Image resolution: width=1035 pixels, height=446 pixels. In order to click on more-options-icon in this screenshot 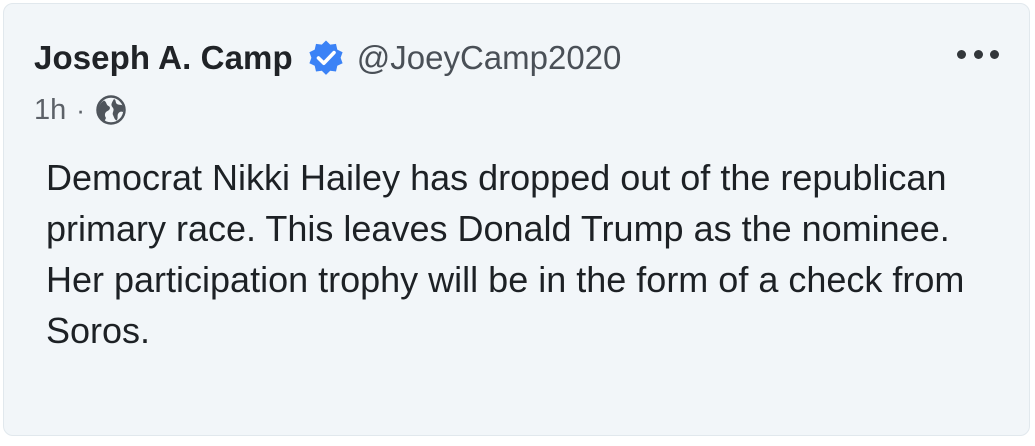, I will do `click(978, 54)`.